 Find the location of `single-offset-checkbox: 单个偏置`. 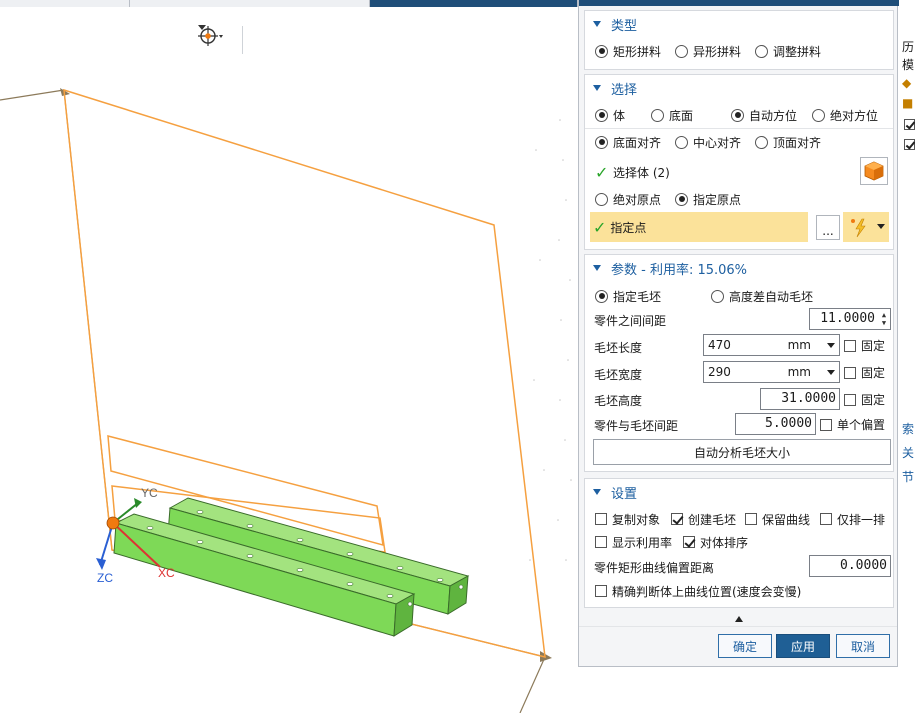

single-offset-checkbox: 单个偏置 is located at coordinates (852, 424).